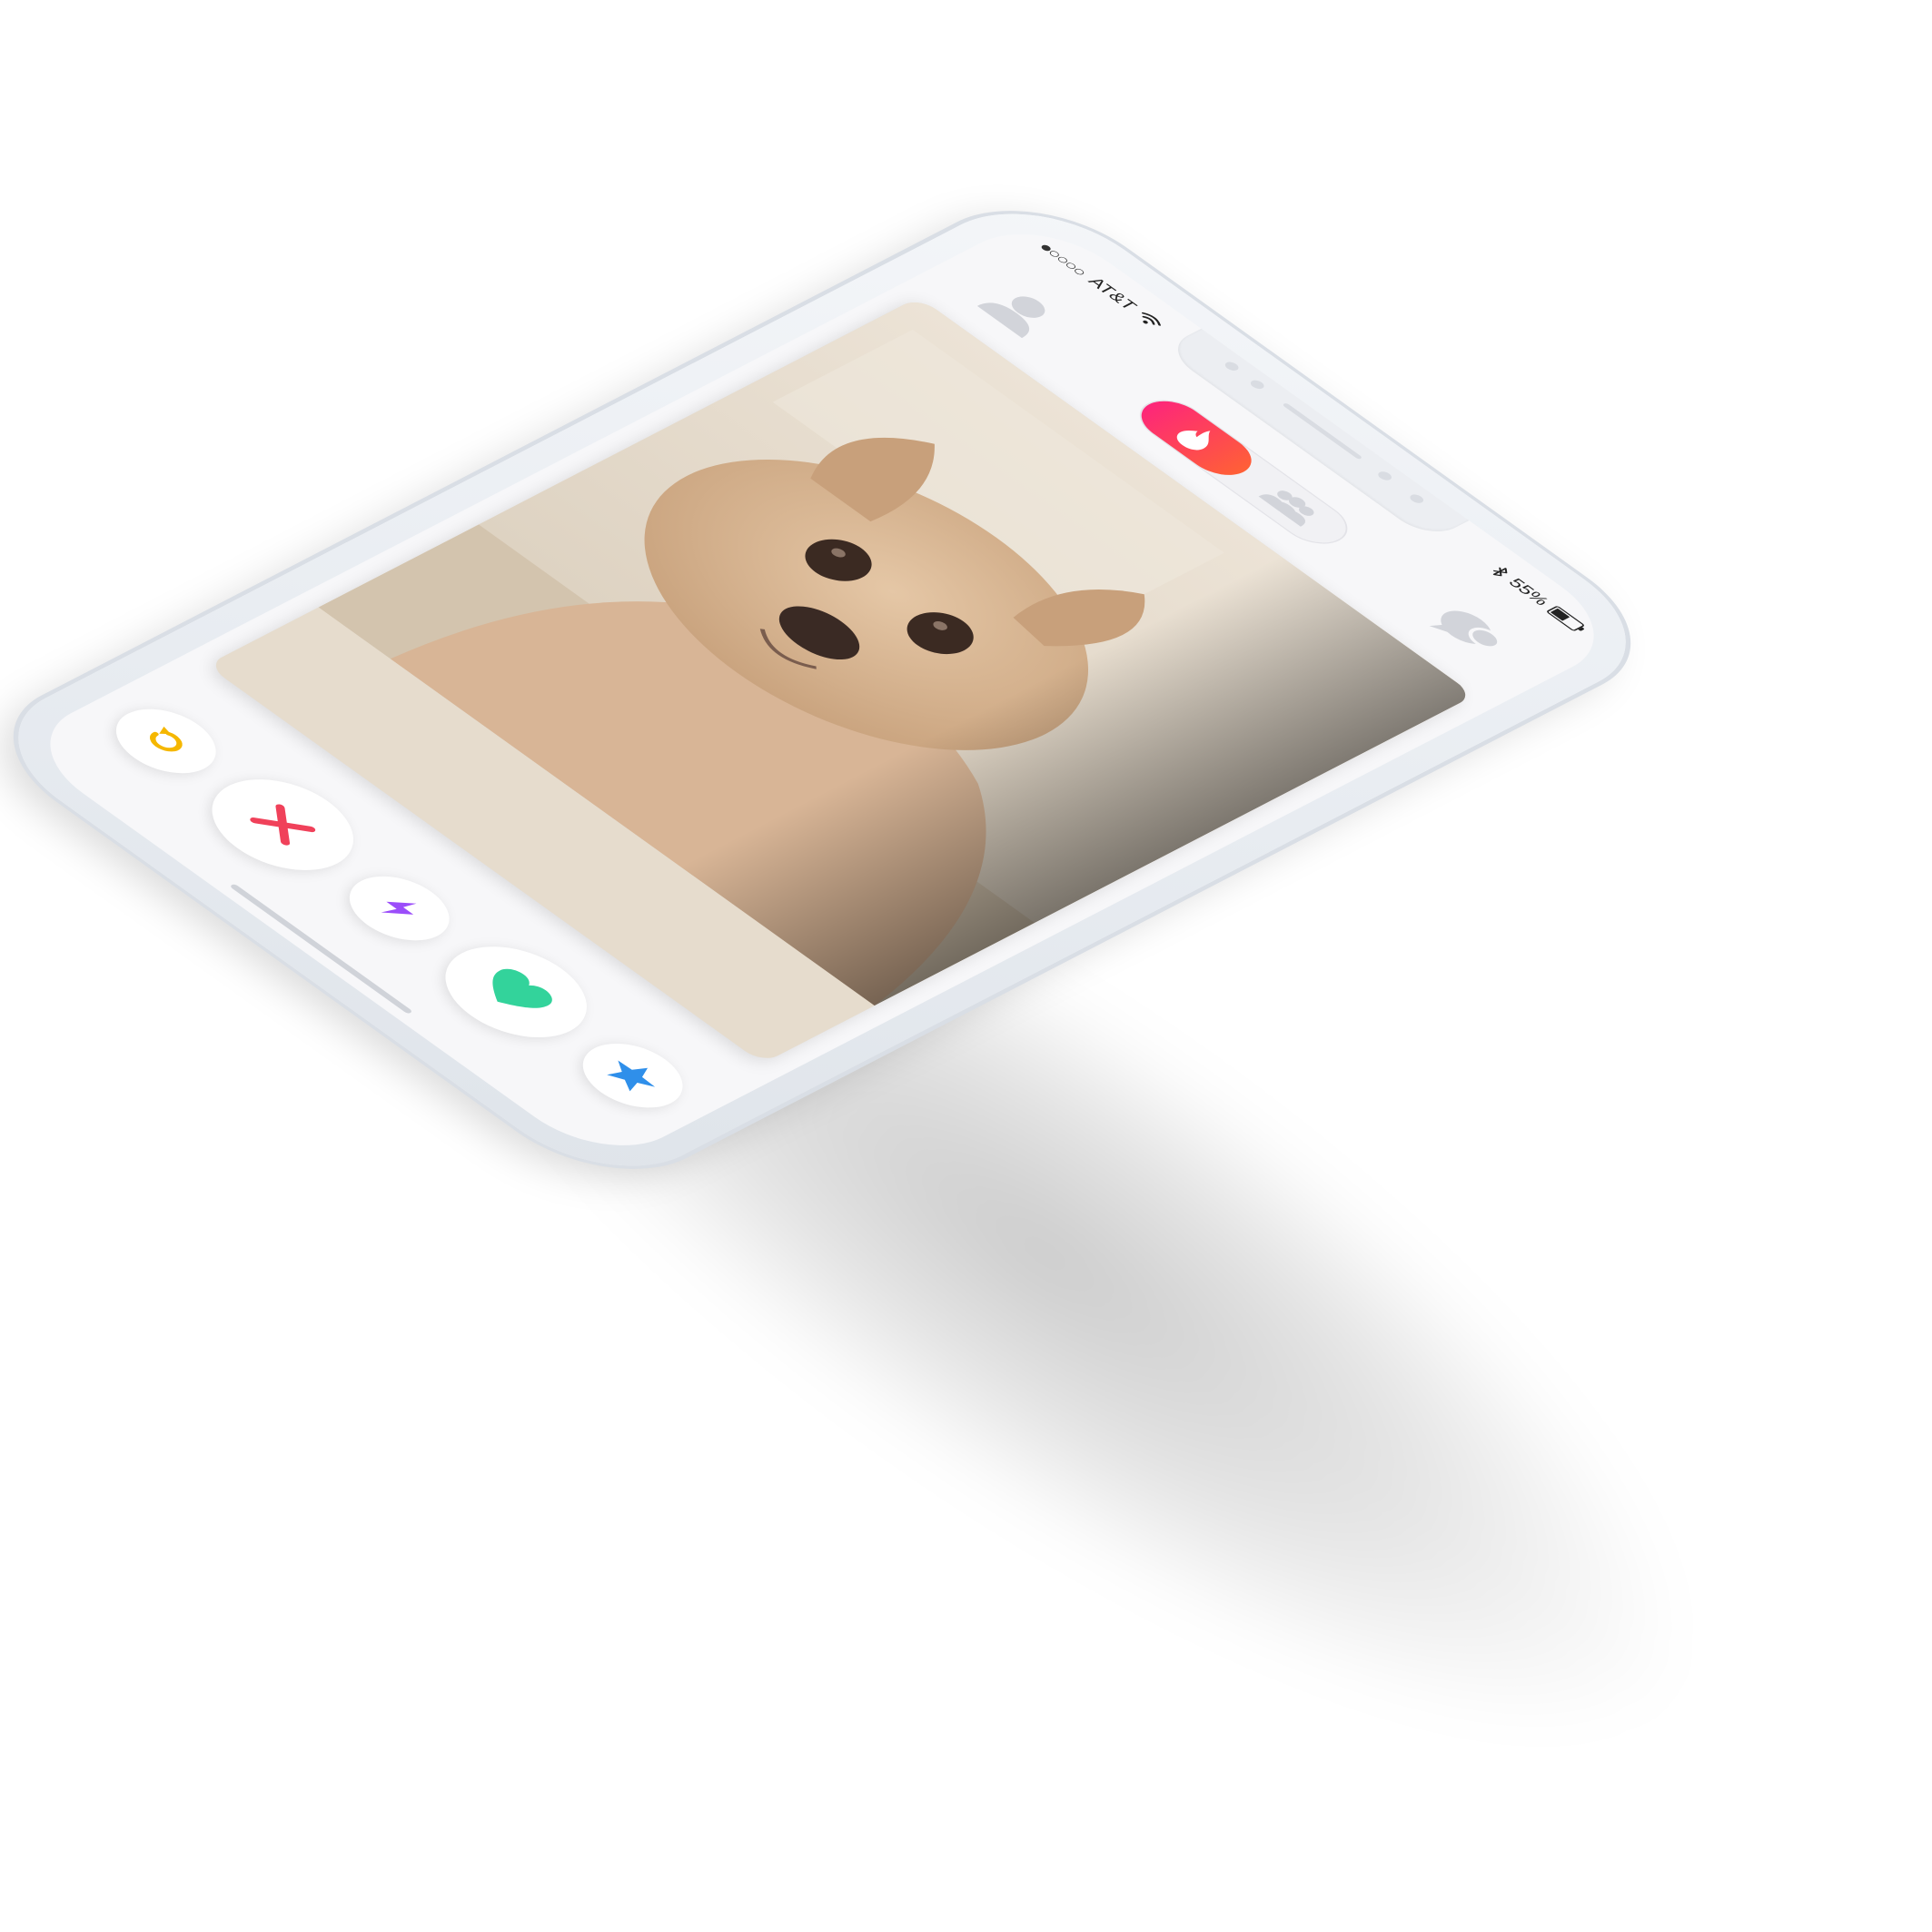 The height and width of the screenshot is (1932, 1932). I want to click on nope-button, so click(282, 824).